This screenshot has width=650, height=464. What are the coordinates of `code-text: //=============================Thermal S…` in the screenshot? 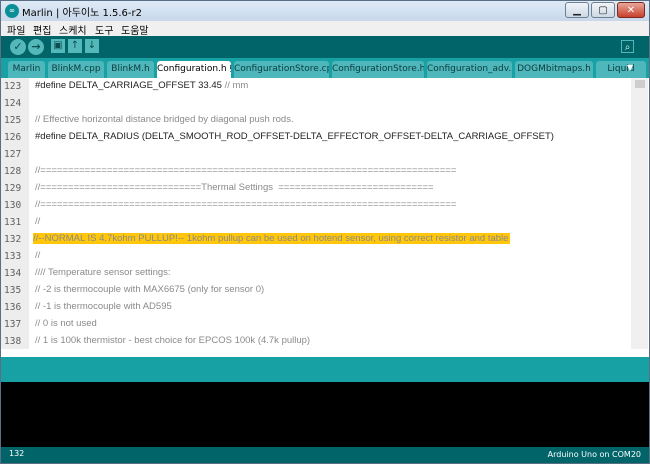 It's located at (234, 187).